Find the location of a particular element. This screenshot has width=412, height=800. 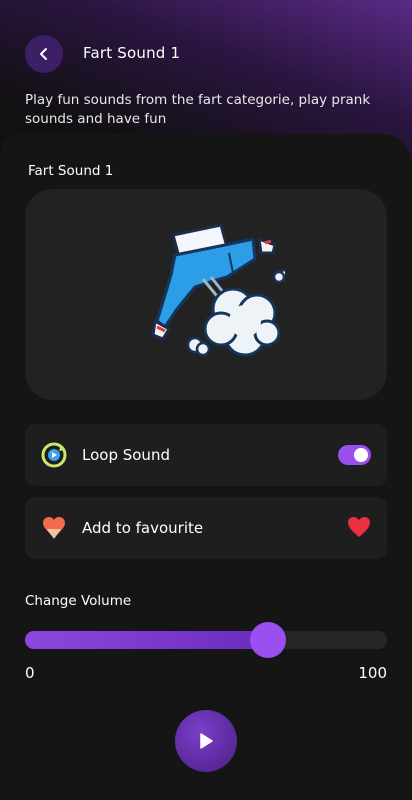

volume-slider is located at coordinates (206, 640).